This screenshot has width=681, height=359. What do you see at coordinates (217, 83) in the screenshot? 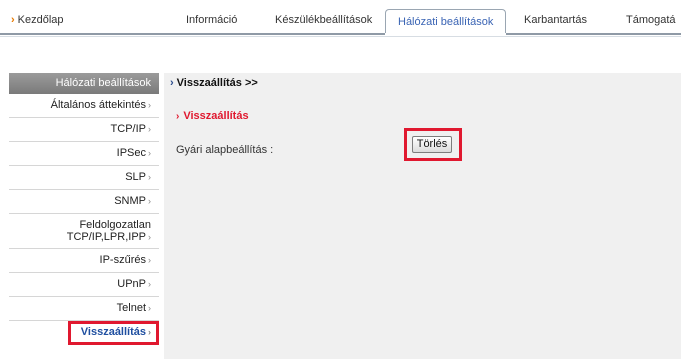
I see `breadcrumb-label: Visszaállítás >>` at bounding box center [217, 83].